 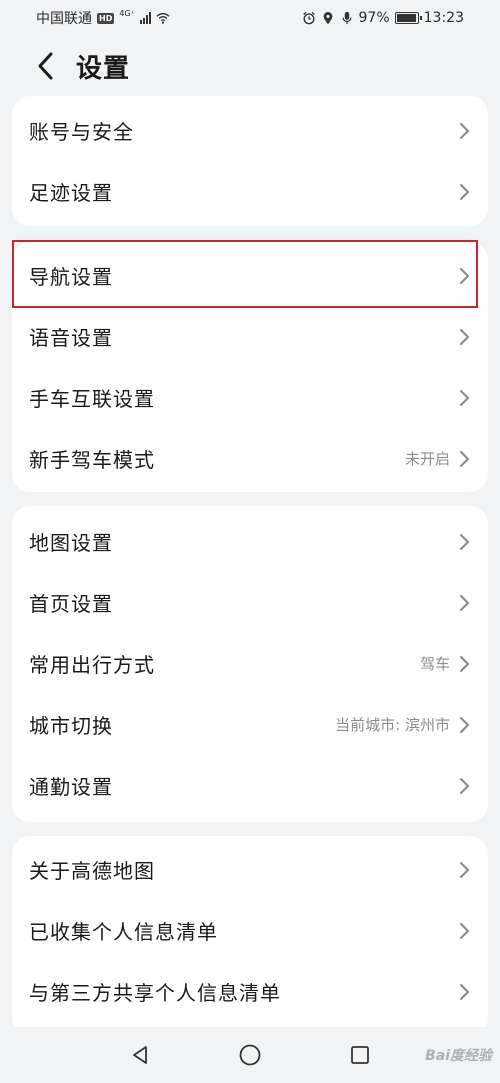 I want to click on item-value: 当前城市: 滨州市, so click(x=392, y=725).